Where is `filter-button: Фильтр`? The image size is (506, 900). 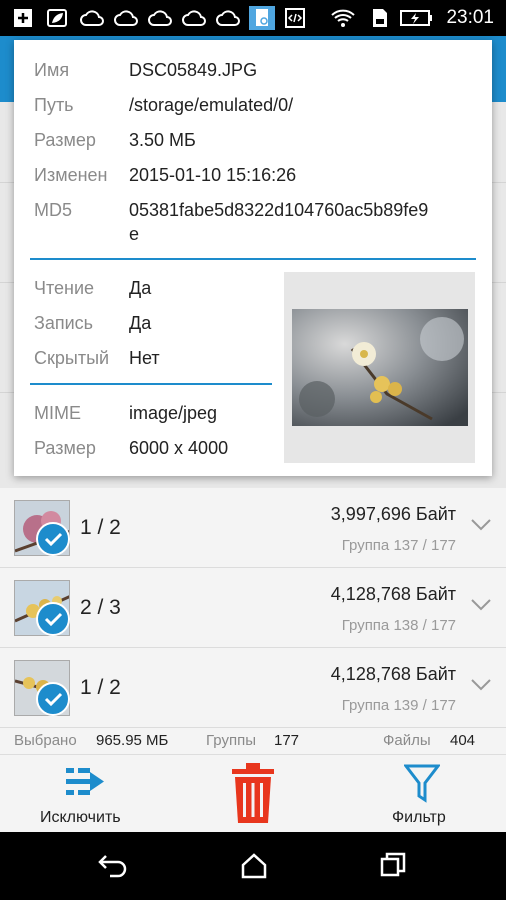
filter-button: Фильтр is located at coordinates (422, 794).